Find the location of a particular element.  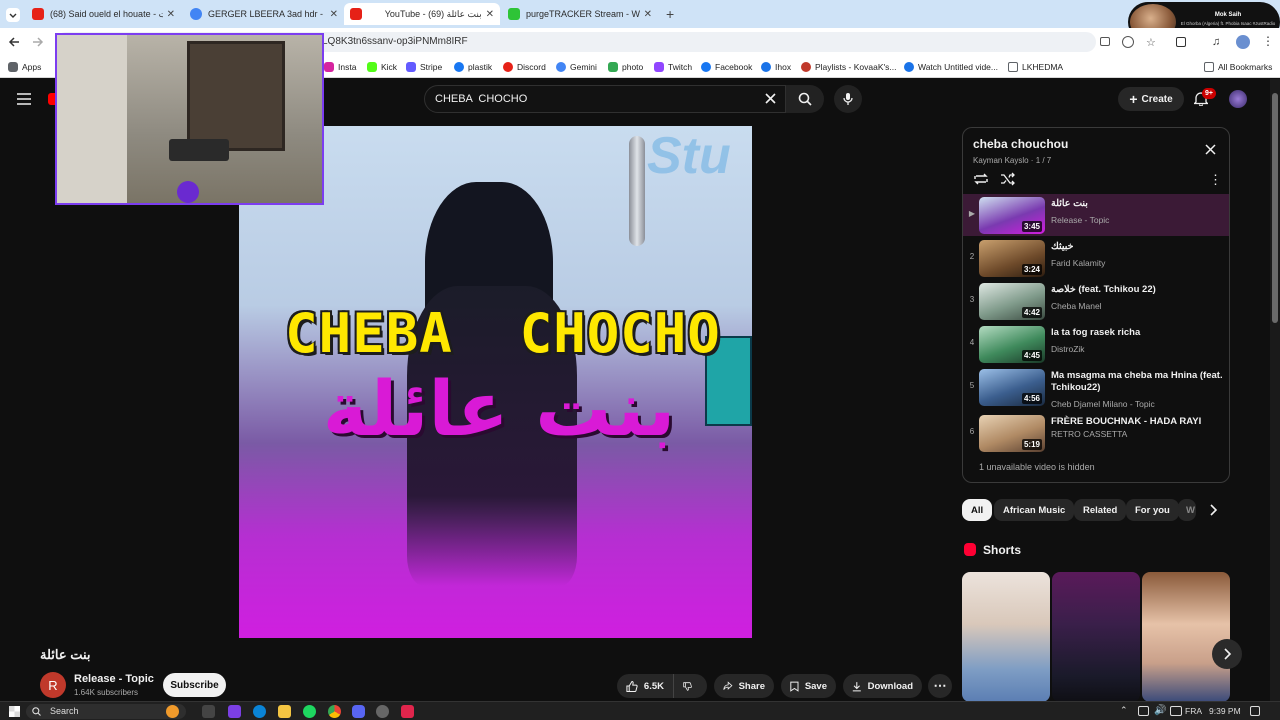

bookmark-star-icon: ☆ is located at coordinates (1151, 42).